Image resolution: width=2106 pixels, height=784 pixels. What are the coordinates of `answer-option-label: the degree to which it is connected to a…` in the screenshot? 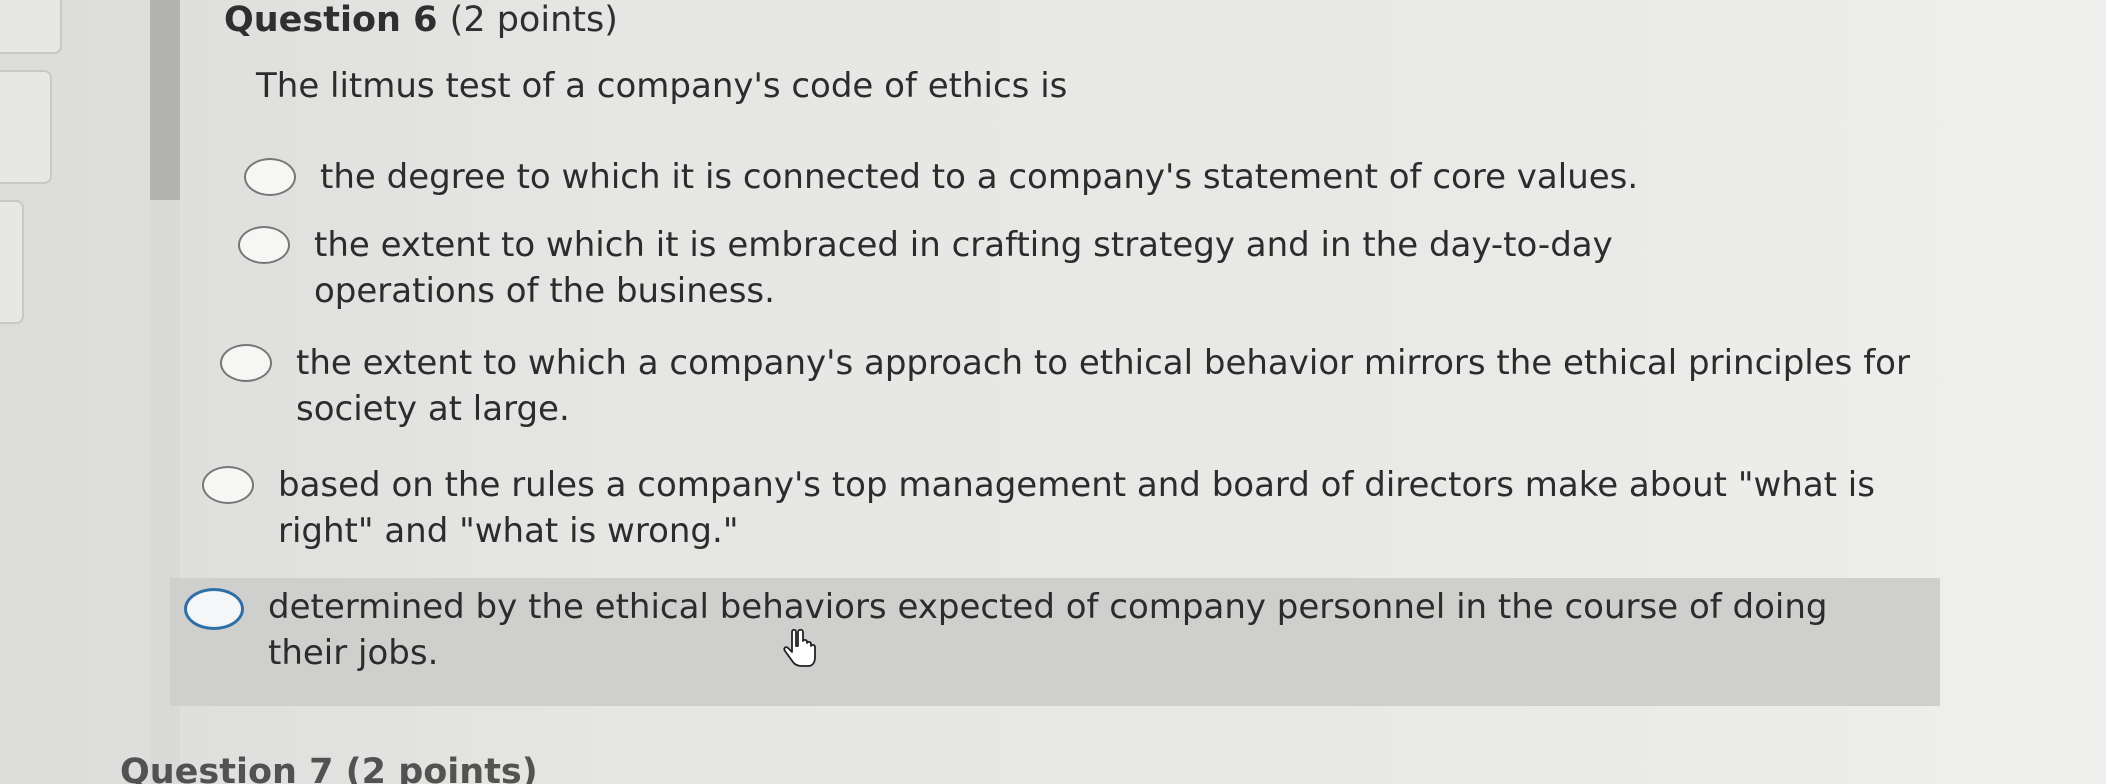 It's located at (979, 177).